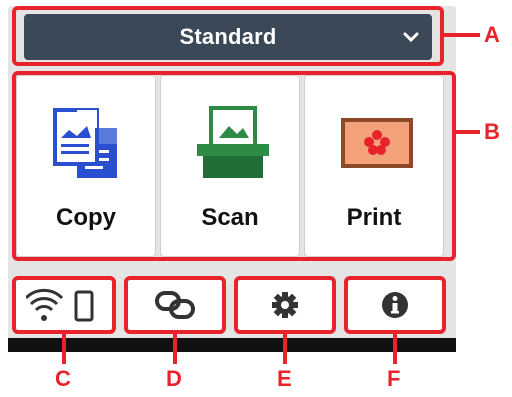  I want to click on callout-a: A, so click(492, 34).